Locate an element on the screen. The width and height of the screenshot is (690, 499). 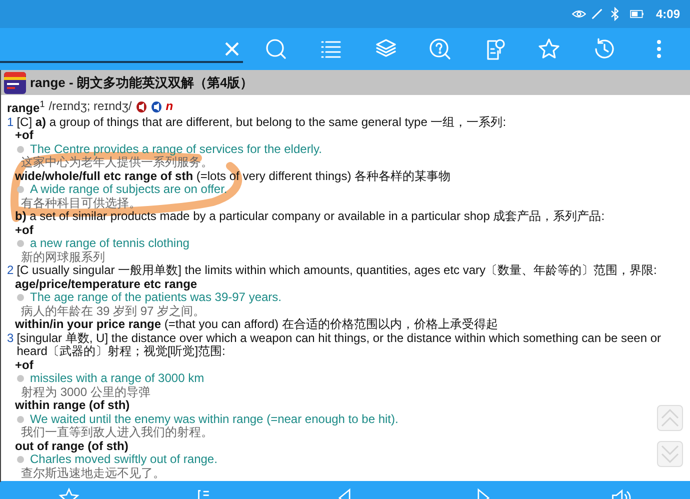
close-icon is located at coordinates (232, 49).